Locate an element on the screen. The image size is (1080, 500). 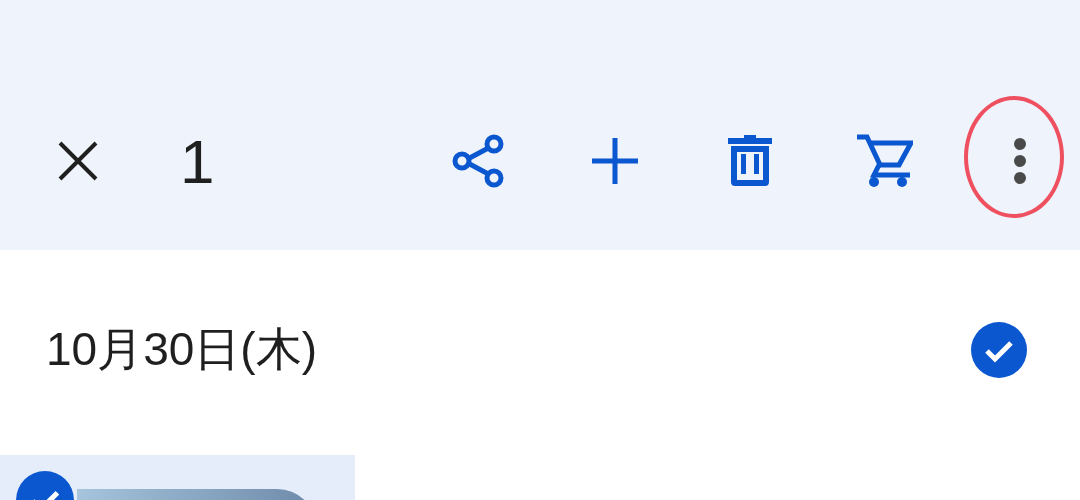
check-circle-icon is located at coordinates (999, 350).